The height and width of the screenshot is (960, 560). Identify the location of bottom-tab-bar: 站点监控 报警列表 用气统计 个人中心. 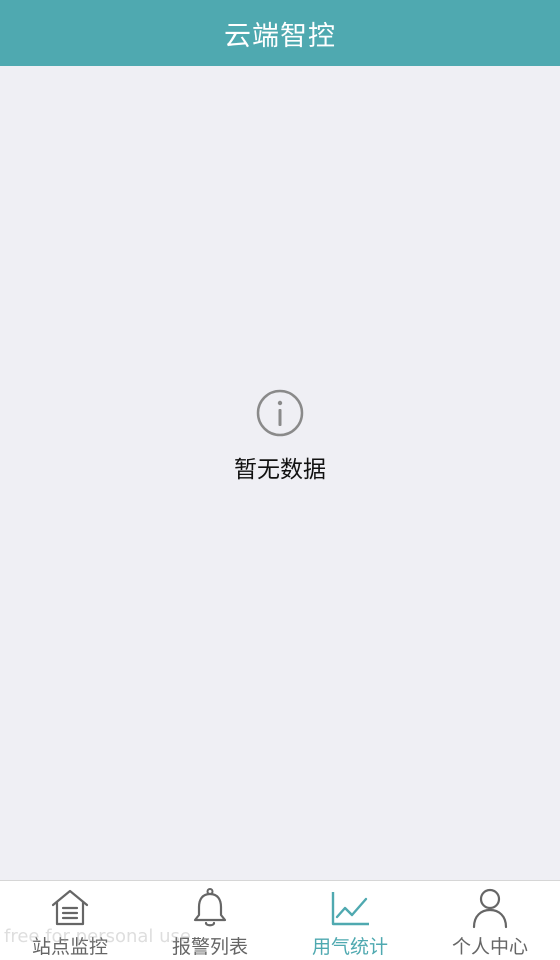
(280, 920).